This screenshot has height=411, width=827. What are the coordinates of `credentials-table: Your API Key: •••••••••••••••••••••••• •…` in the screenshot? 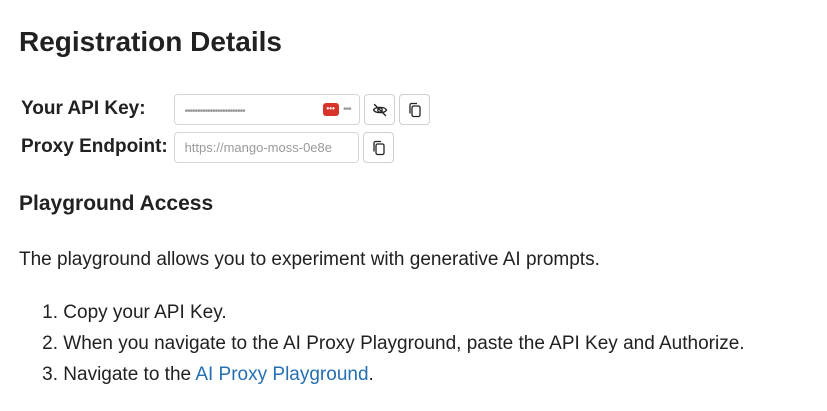 It's located at (225, 128).